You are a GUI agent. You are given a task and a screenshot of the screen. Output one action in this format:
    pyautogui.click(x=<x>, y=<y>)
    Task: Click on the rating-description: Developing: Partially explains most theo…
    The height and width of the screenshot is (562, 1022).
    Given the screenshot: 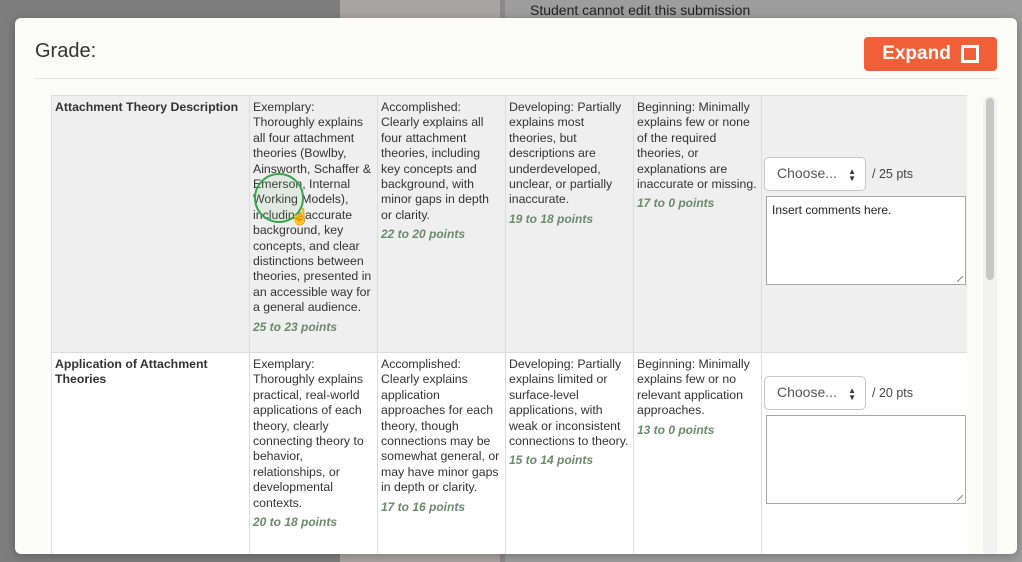 What is the action you would take?
    pyautogui.click(x=565, y=153)
    